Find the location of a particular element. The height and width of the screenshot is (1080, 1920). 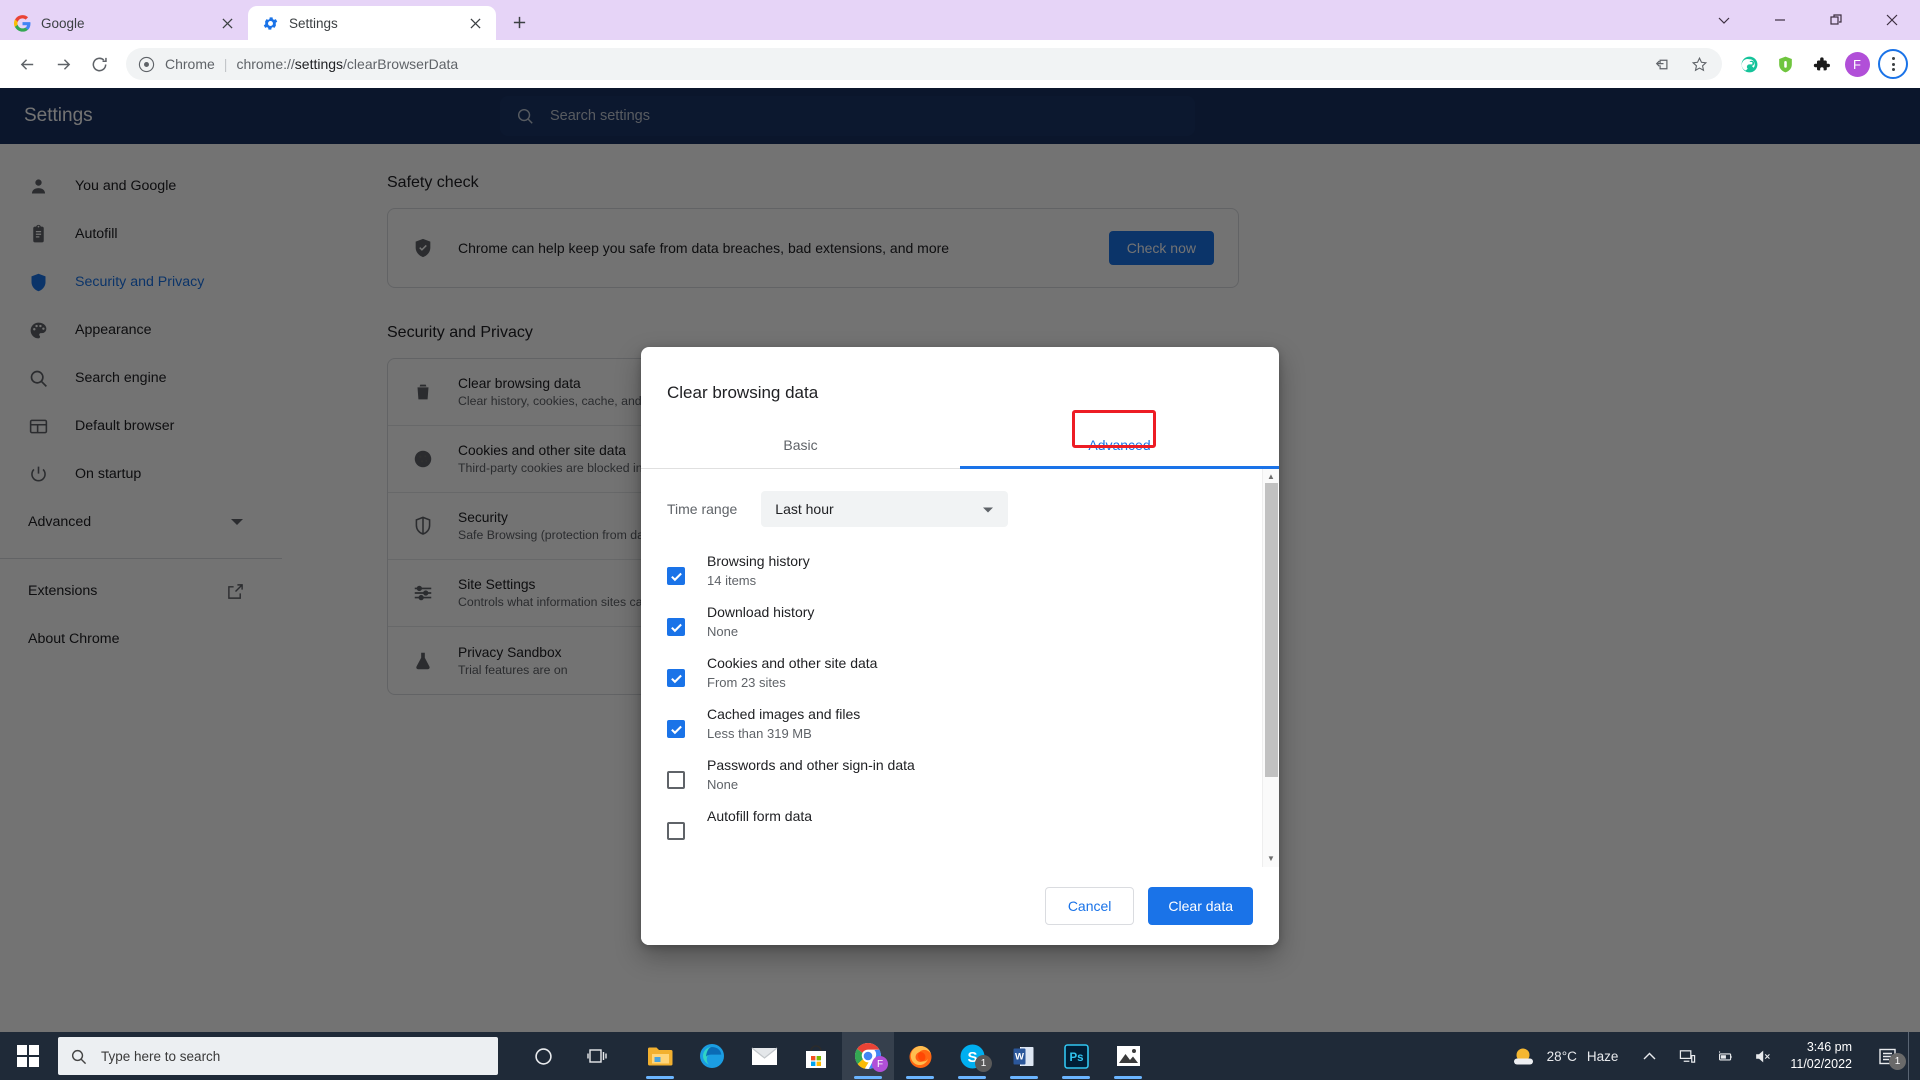

microsoft-store-icon is located at coordinates (816, 1056).